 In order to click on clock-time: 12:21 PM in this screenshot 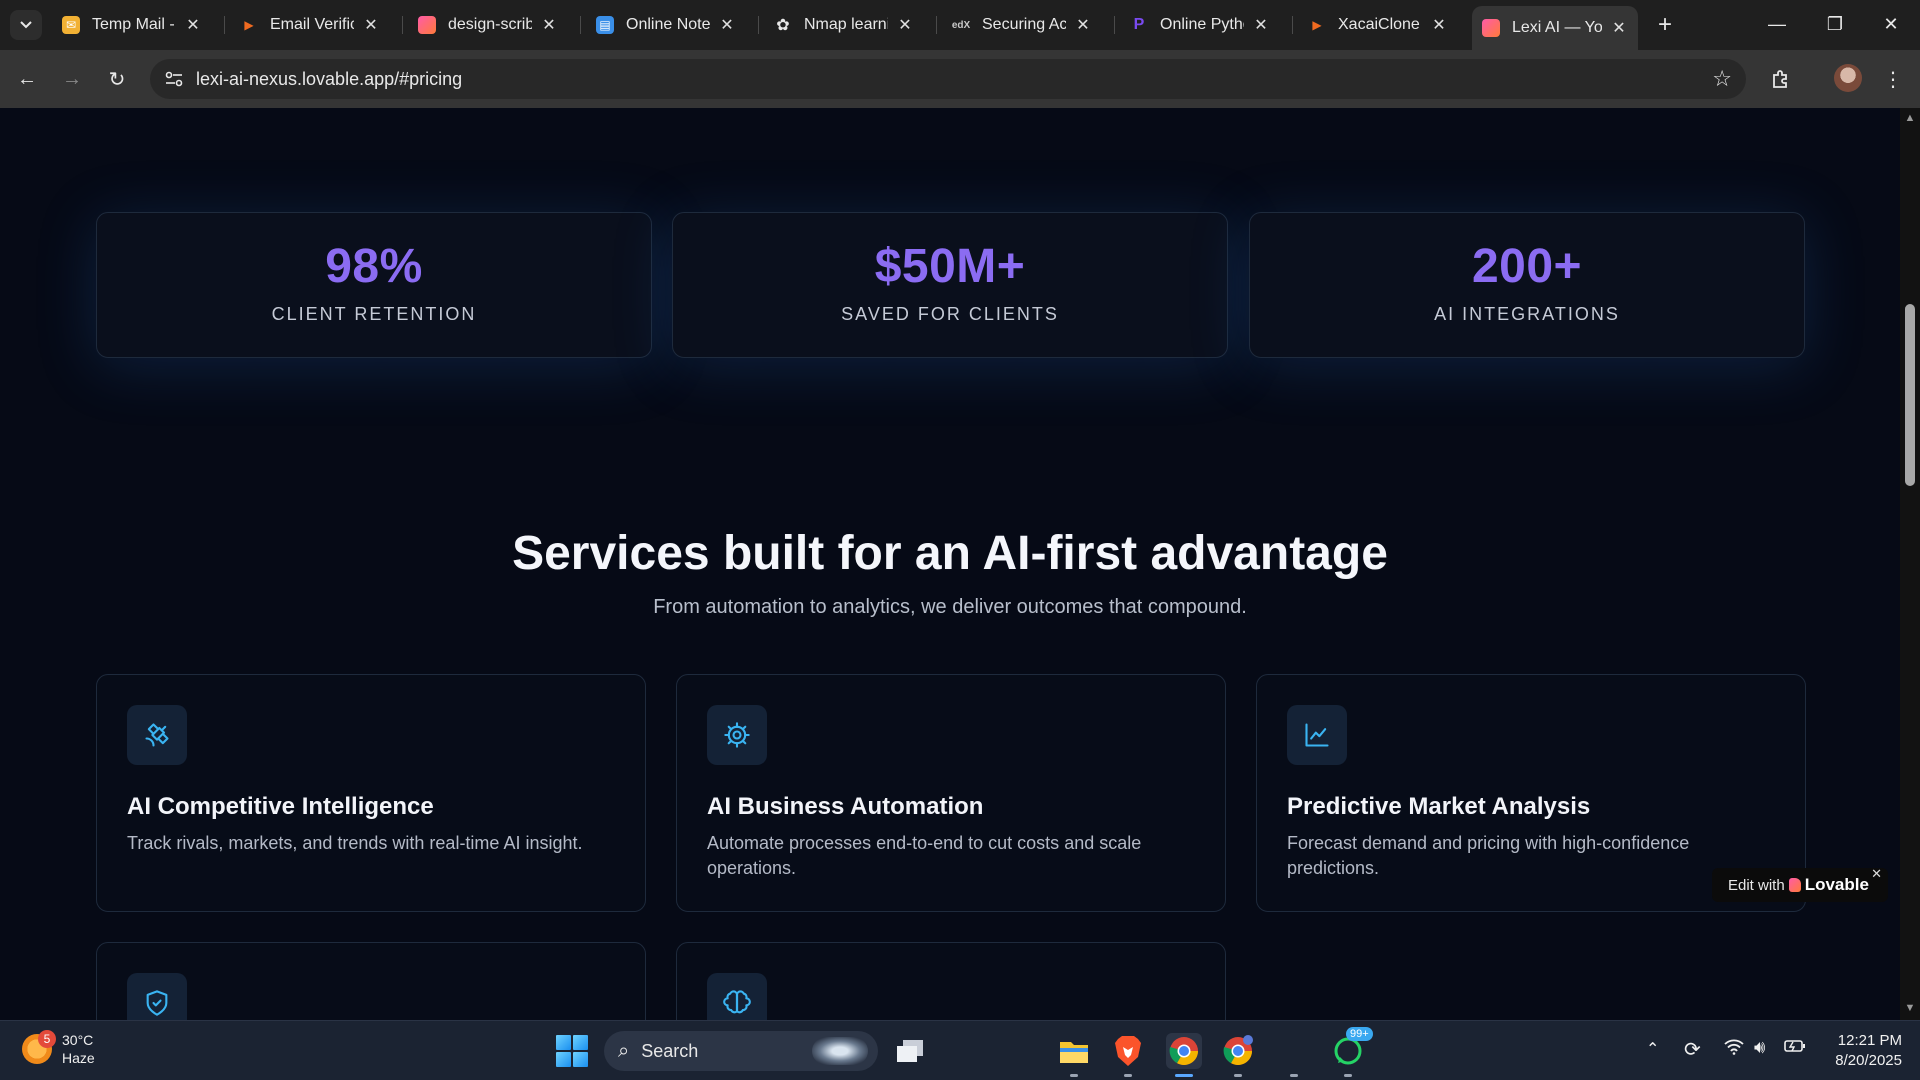, I will do `click(1869, 1040)`.